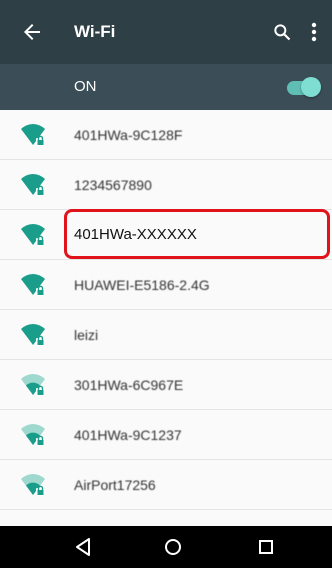 The width and height of the screenshot is (332, 568). I want to click on network-row: HUAWEI-E5186-2.4G, so click(166, 285).